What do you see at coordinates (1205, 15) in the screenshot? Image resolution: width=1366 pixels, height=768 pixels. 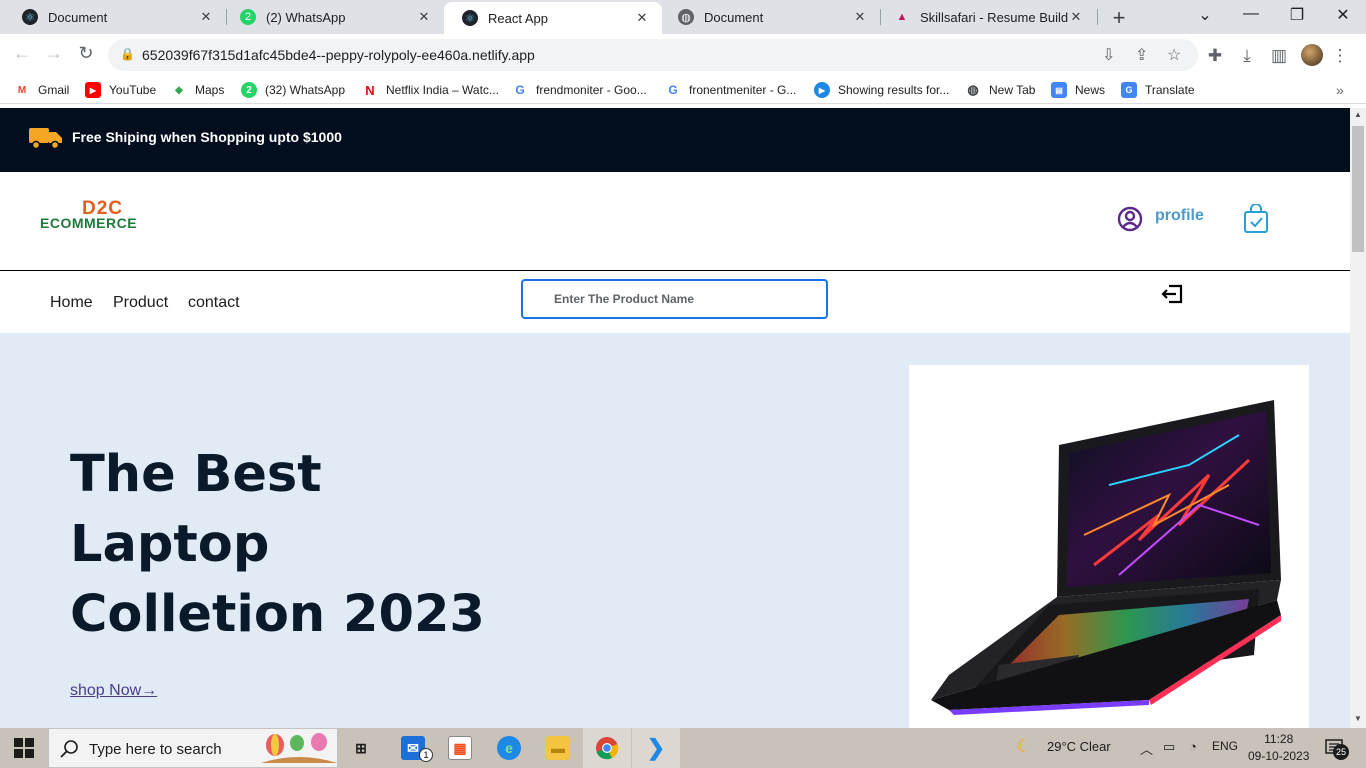 I see `tab-search-icon: ⌄` at bounding box center [1205, 15].